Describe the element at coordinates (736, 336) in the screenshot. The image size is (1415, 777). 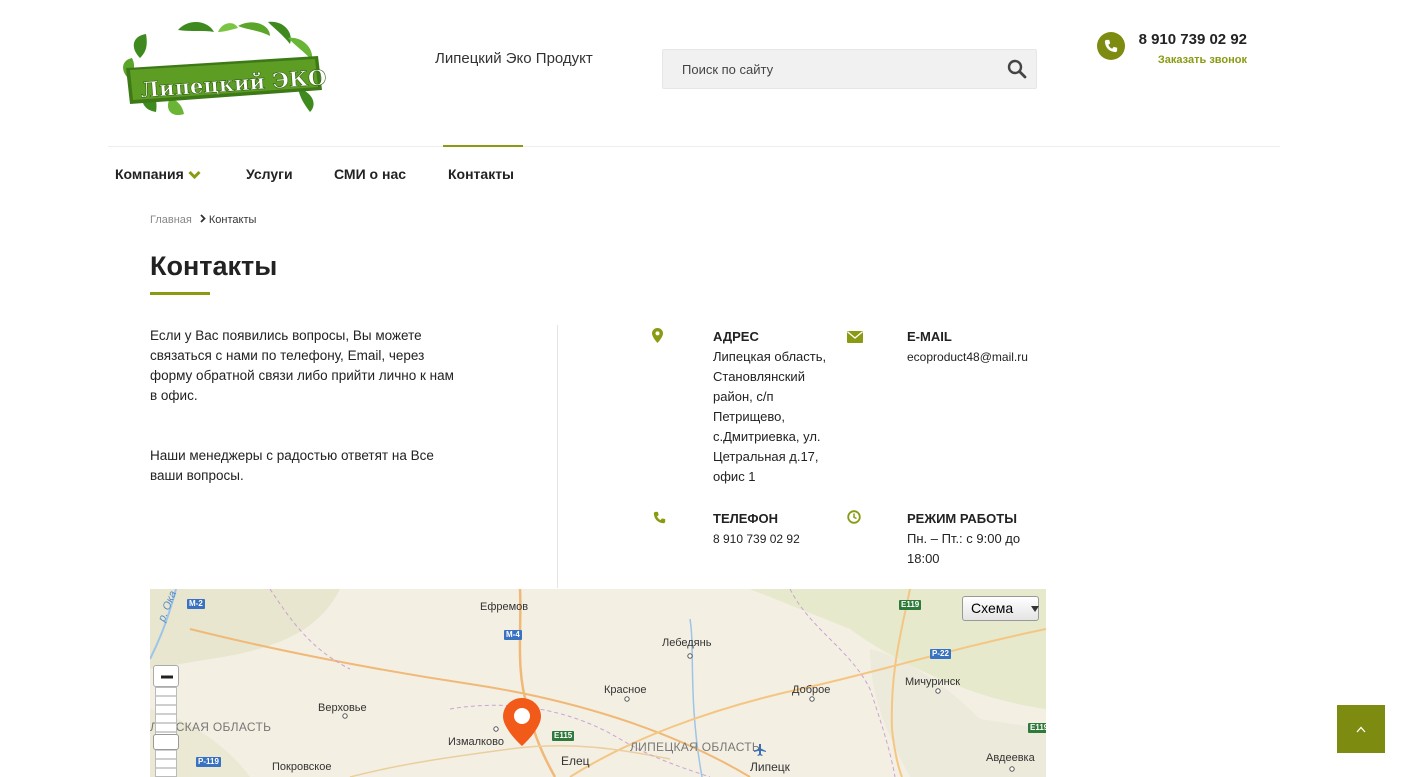
I see `address-heading: АДРЕС` at that location.